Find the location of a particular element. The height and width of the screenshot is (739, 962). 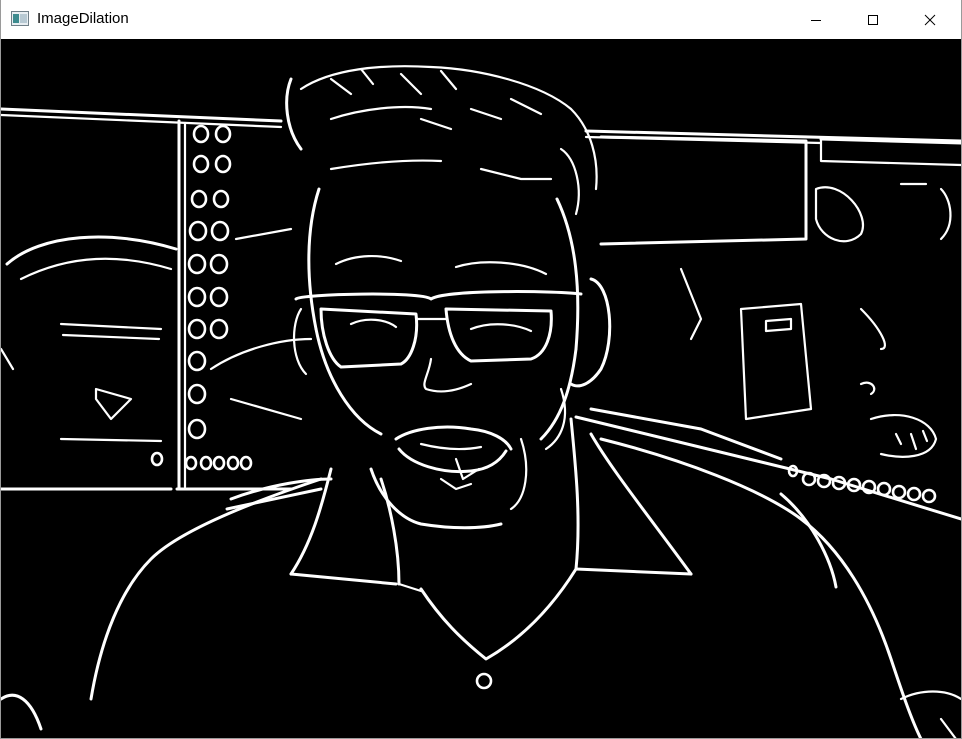

app-window-icon is located at coordinates (20, 18).